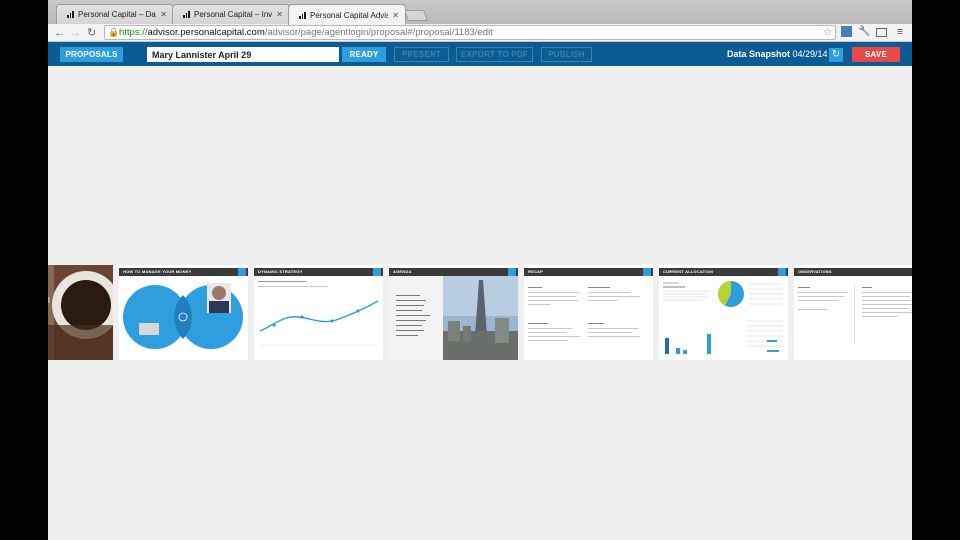 This screenshot has height=540, width=960. I want to click on tab-advisor: Personal Capital Advisor ✕, so click(347, 14).